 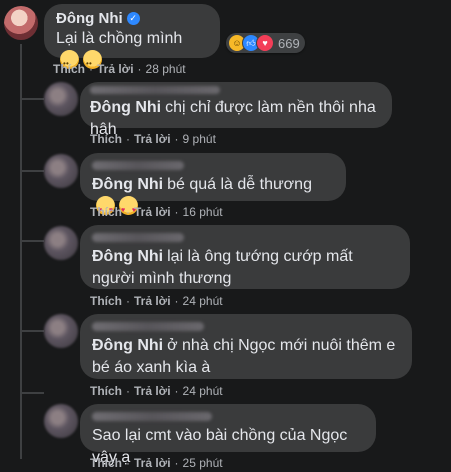 What do you see at coordinates (119, 38) in the screenshot?
I see `comment-body: Lại là chồng mình` at bounding box center [119, 38].